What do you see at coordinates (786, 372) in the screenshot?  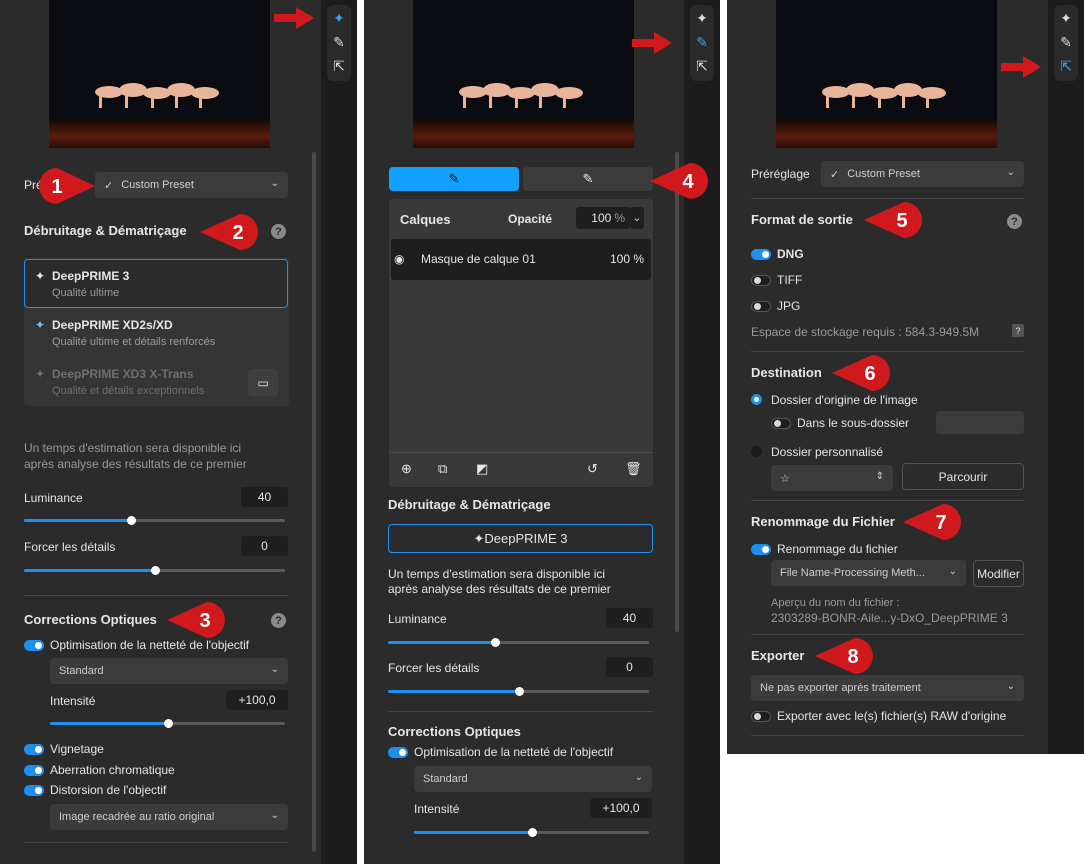 I see `destination-title: Destination` at bounding box center [786, 372].